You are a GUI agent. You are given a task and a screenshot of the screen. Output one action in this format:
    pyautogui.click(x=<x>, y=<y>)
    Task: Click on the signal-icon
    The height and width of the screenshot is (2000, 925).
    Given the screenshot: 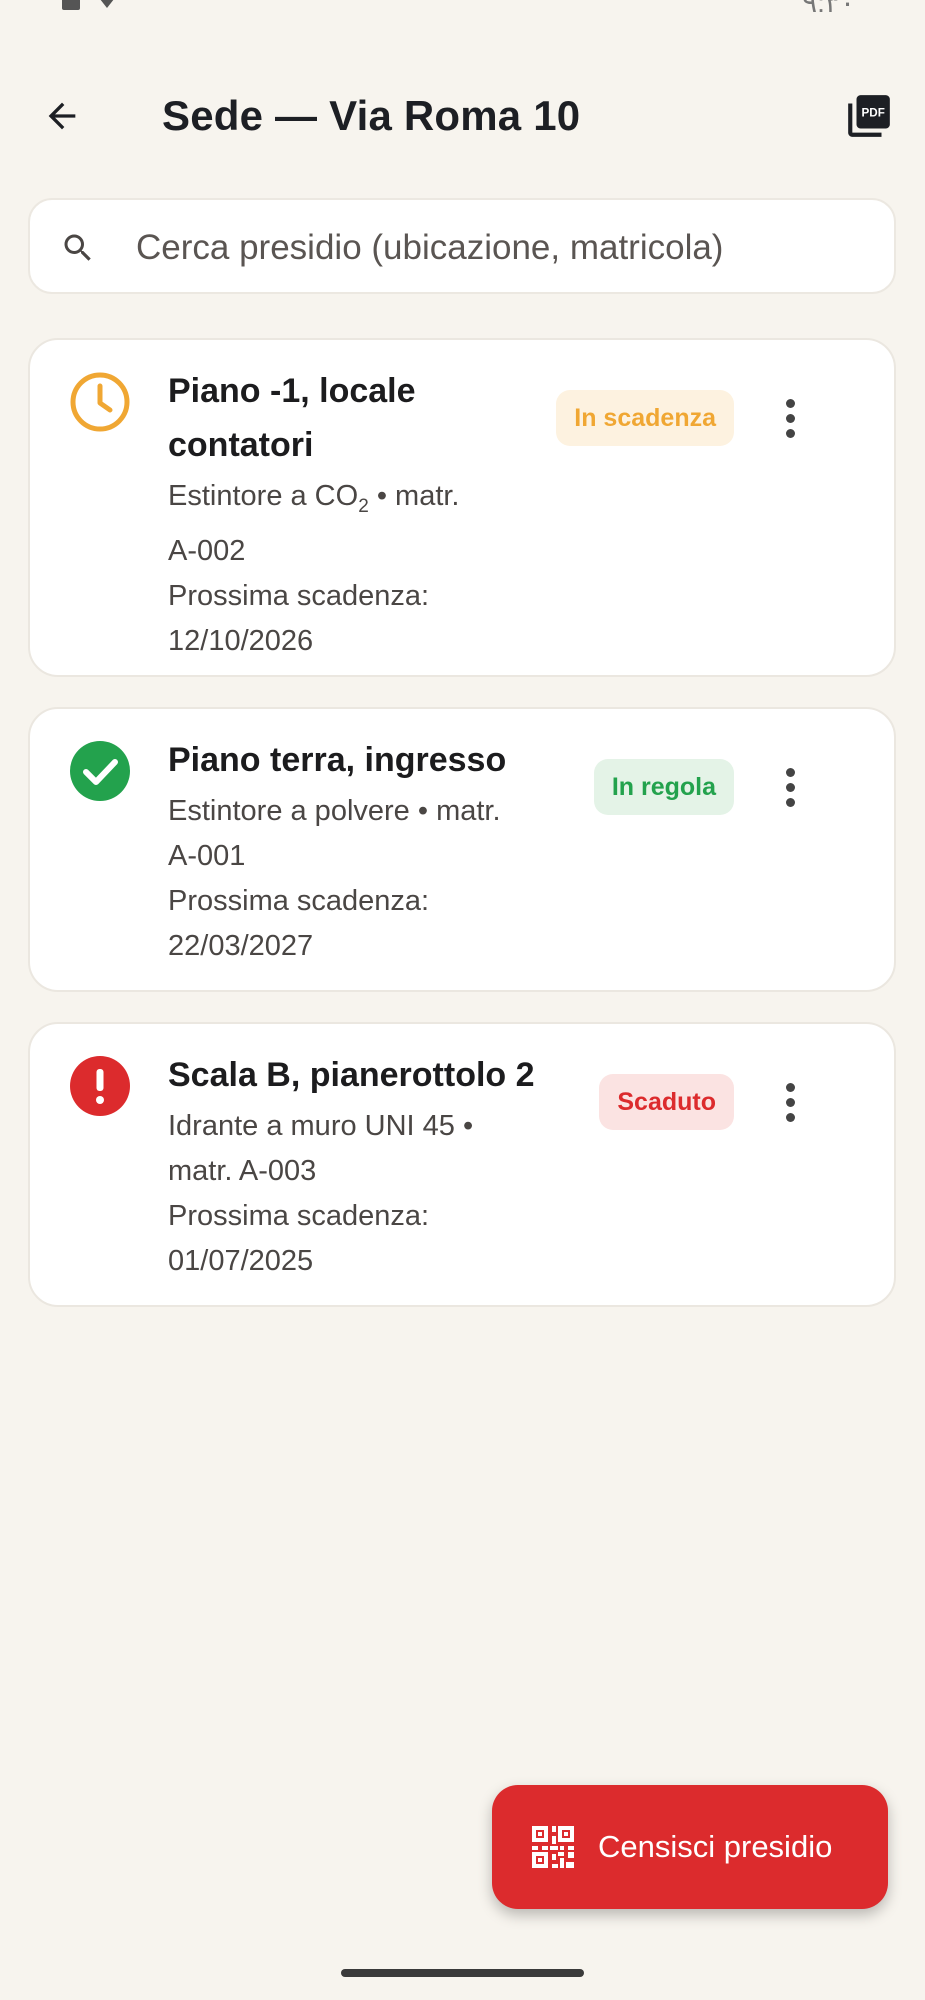 What is the action you would take?
    pyautogui.click(x=107, y=4)
    